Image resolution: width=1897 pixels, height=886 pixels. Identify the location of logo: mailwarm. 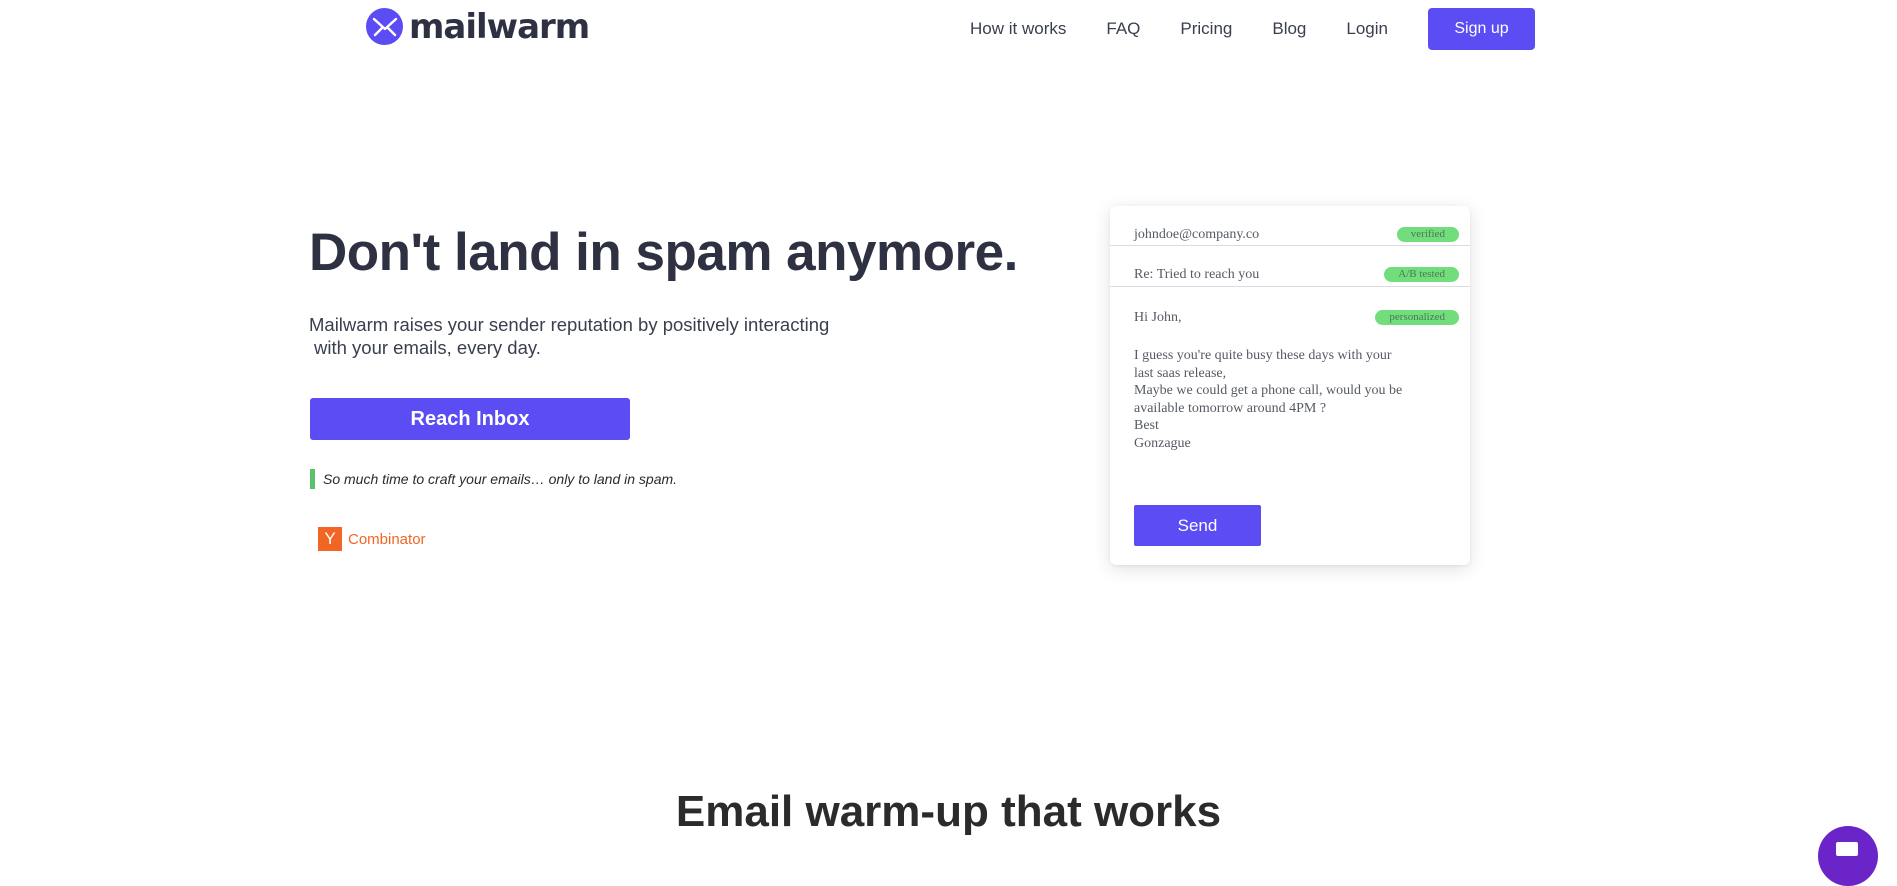
(478, 26).